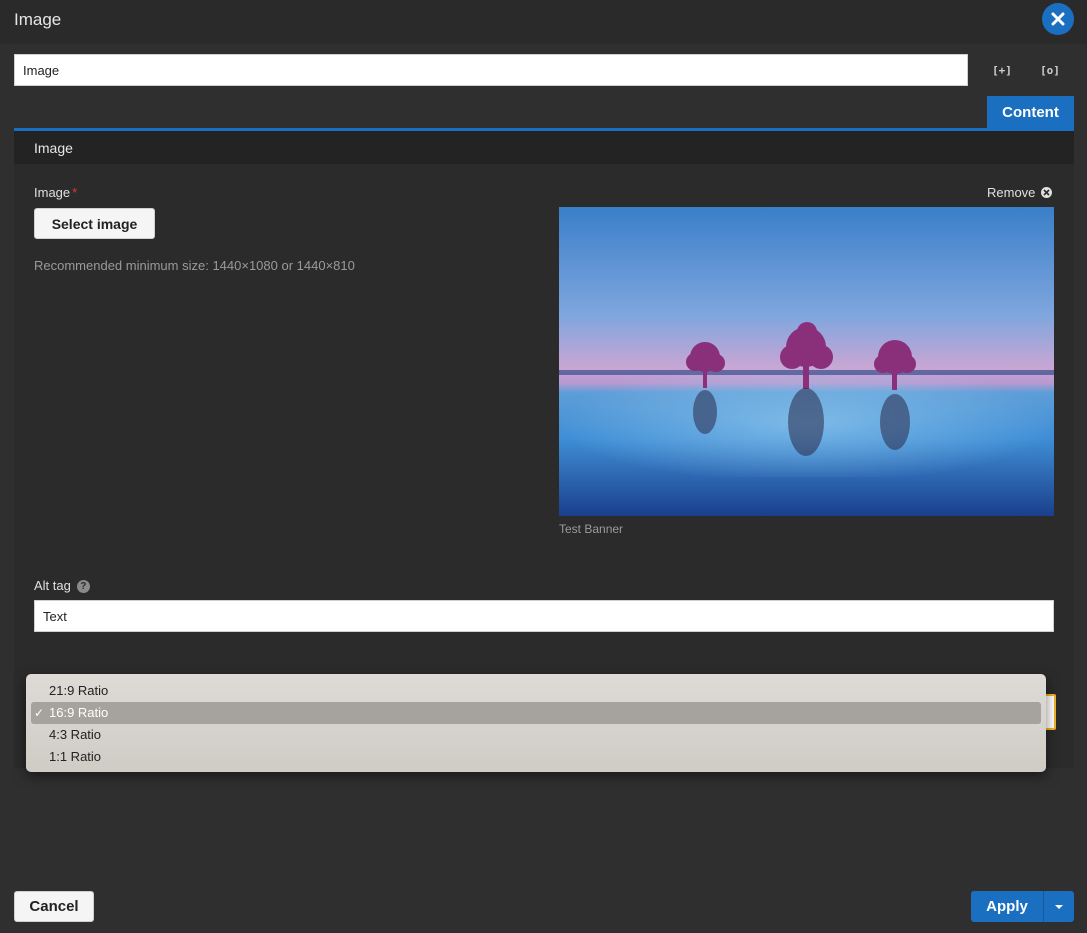 The height and width of the screenshot is (933, 1087). Describe the element at coordinates (536, 757) in the screenshot. I see `ratio-option-1-1: 1:1 Ratio` at that location.